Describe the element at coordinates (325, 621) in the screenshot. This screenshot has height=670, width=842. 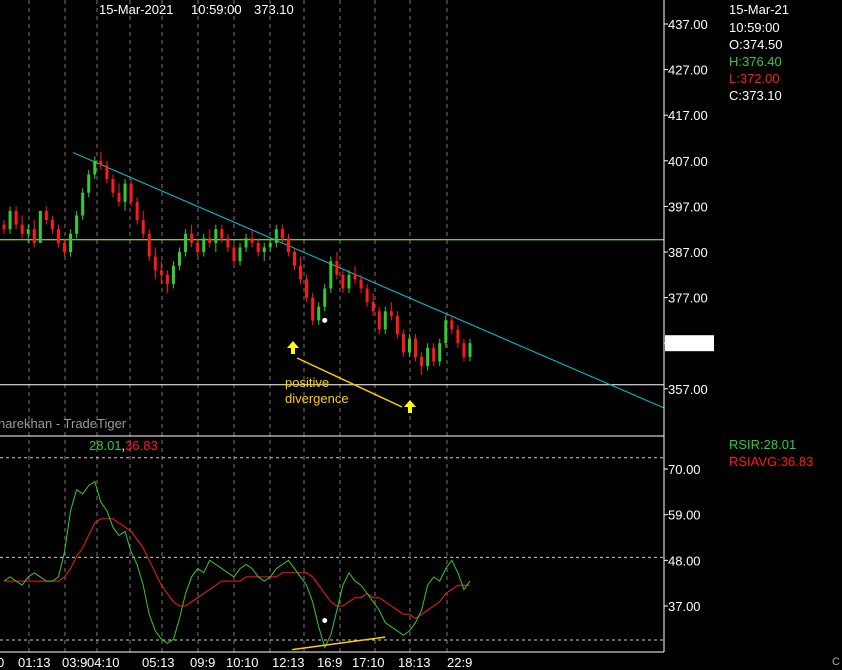
I see `rsi-marker-dot` at that location.